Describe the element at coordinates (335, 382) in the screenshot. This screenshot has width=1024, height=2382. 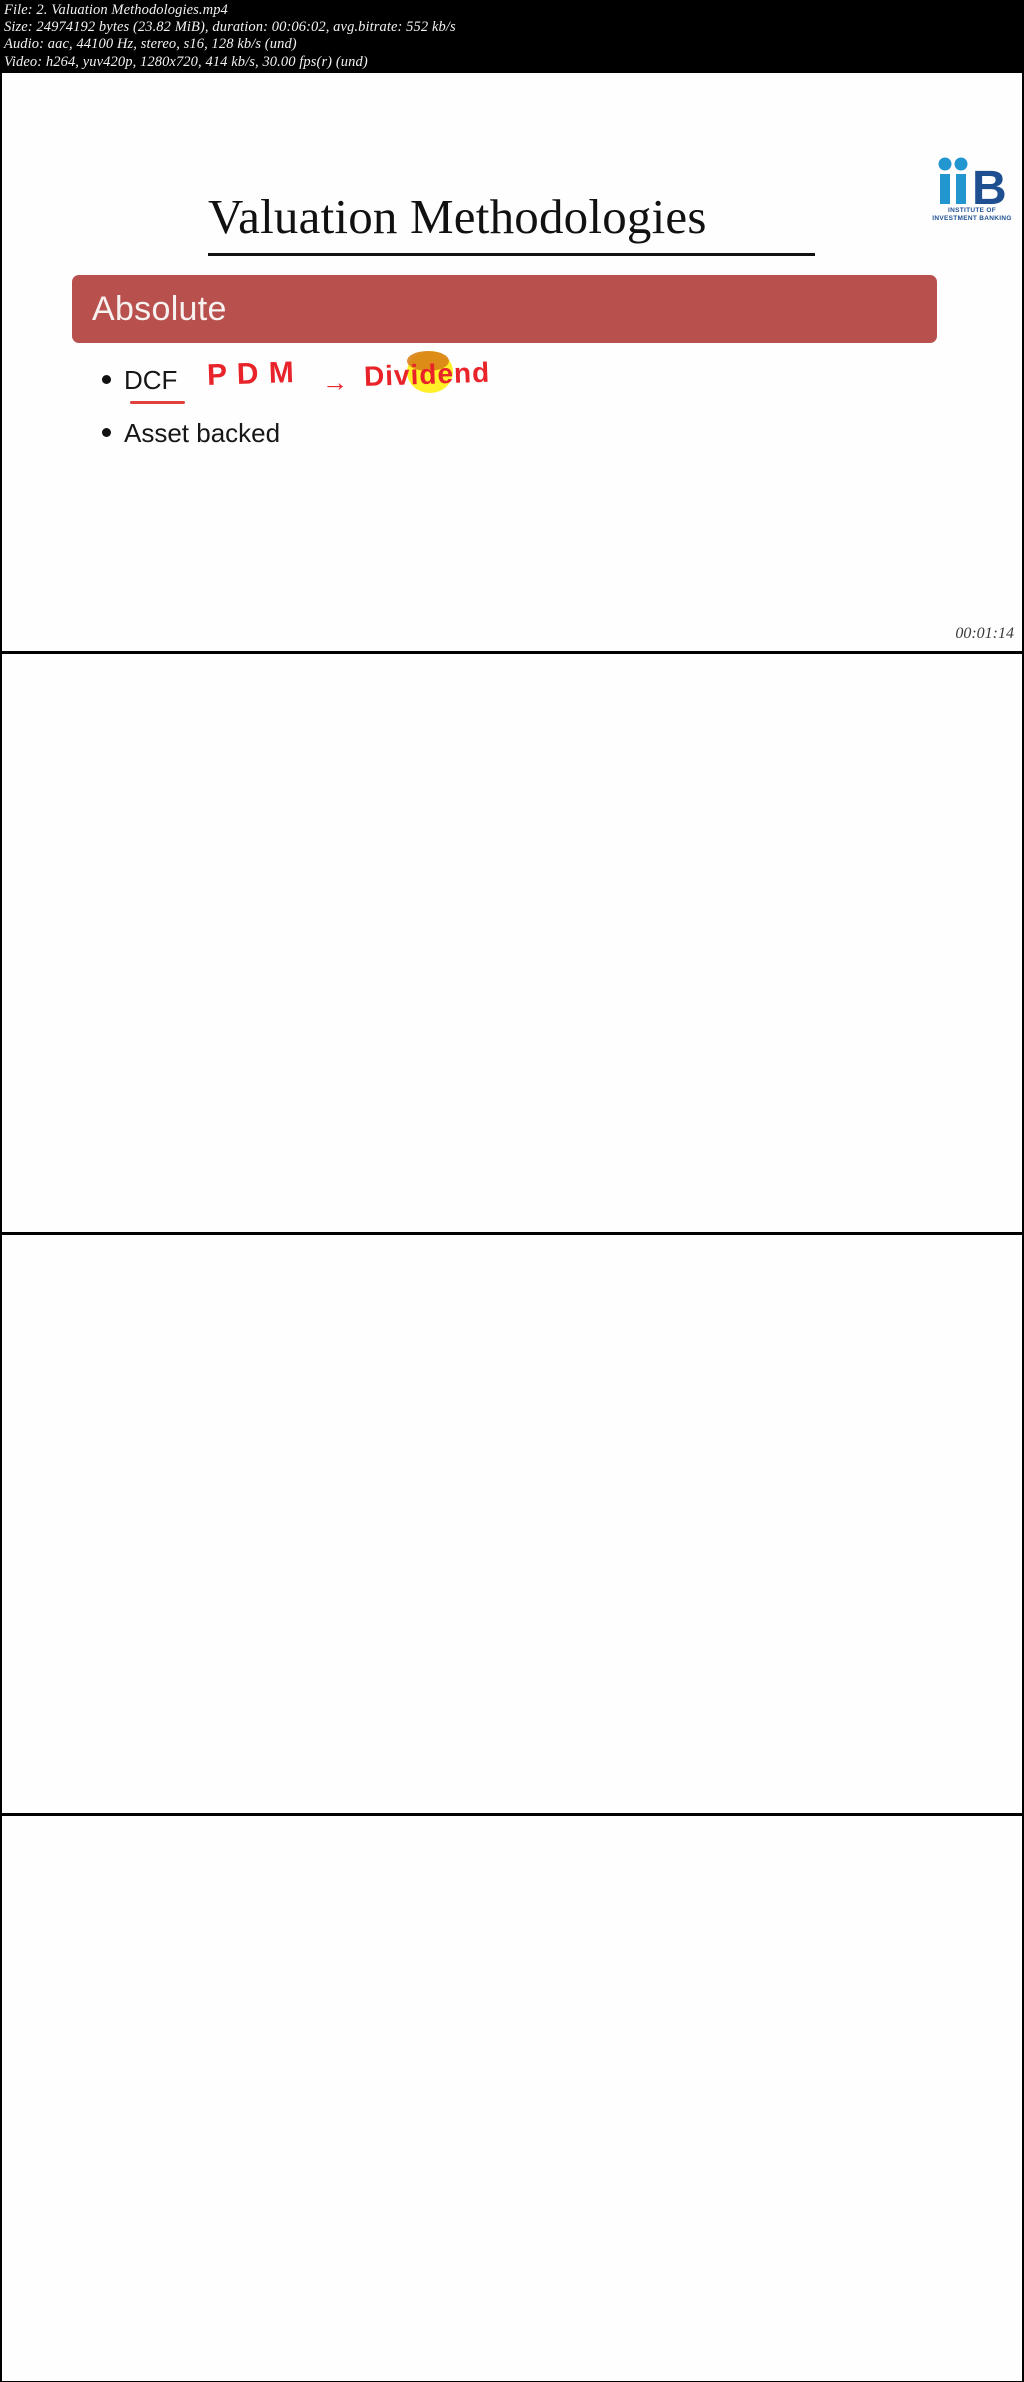
I see `ink-arrow-1: →` at that location.